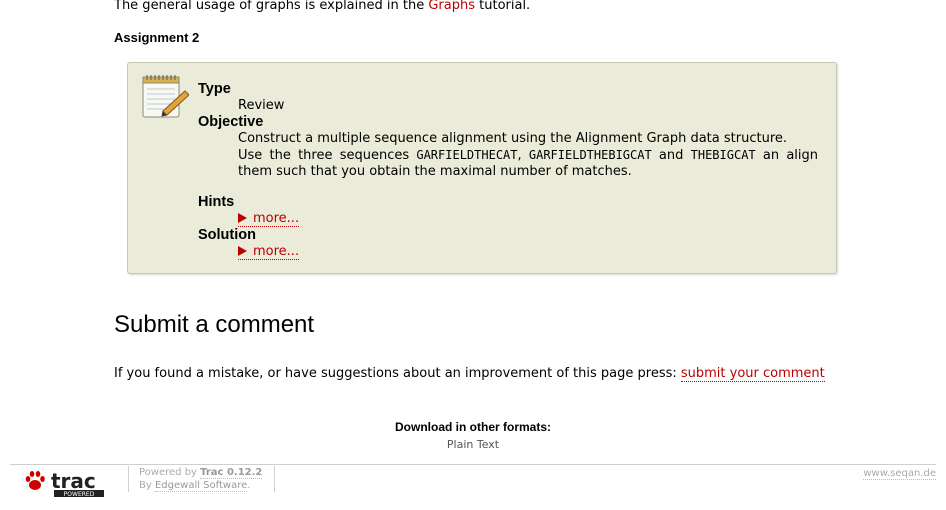 This screenshot has height=510, width=946. What do you see at coordinates (451, 6) in the screenshot?
I see `graphs-link: Graphs` at bounding box center [451, 6].